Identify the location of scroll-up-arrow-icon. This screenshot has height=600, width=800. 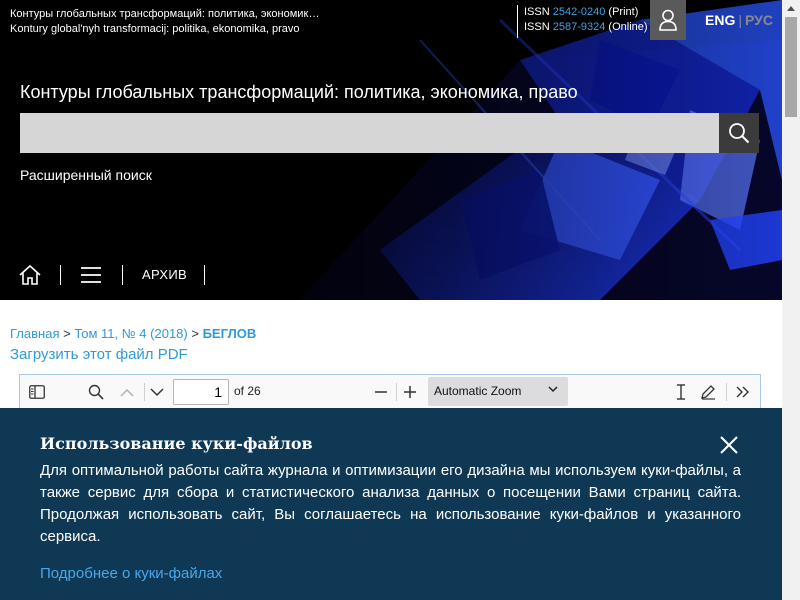
(791, 8).